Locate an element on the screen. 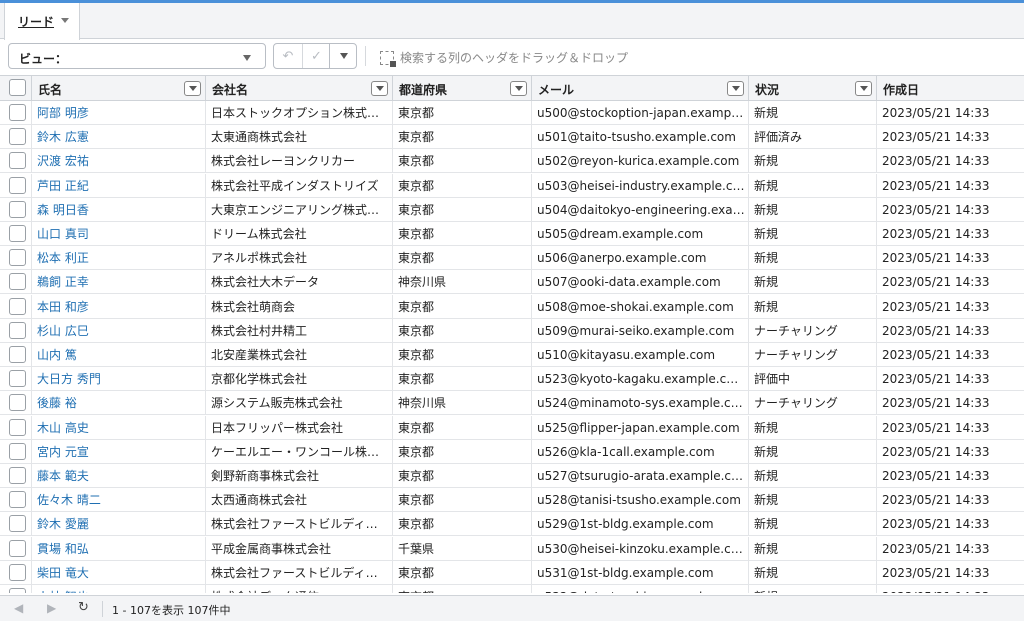 The image size is (1024, 621). column-header-label: 都道府県 is located at coordinates (423, 90).